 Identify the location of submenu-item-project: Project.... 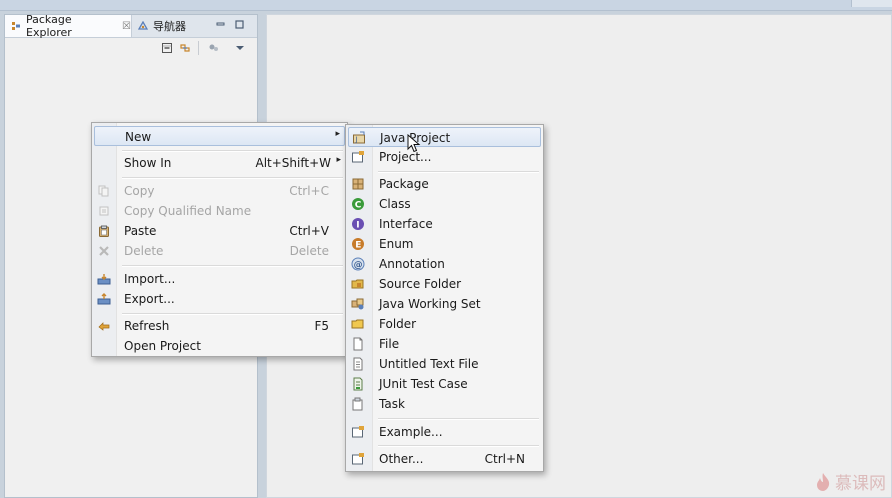
(444, 157).